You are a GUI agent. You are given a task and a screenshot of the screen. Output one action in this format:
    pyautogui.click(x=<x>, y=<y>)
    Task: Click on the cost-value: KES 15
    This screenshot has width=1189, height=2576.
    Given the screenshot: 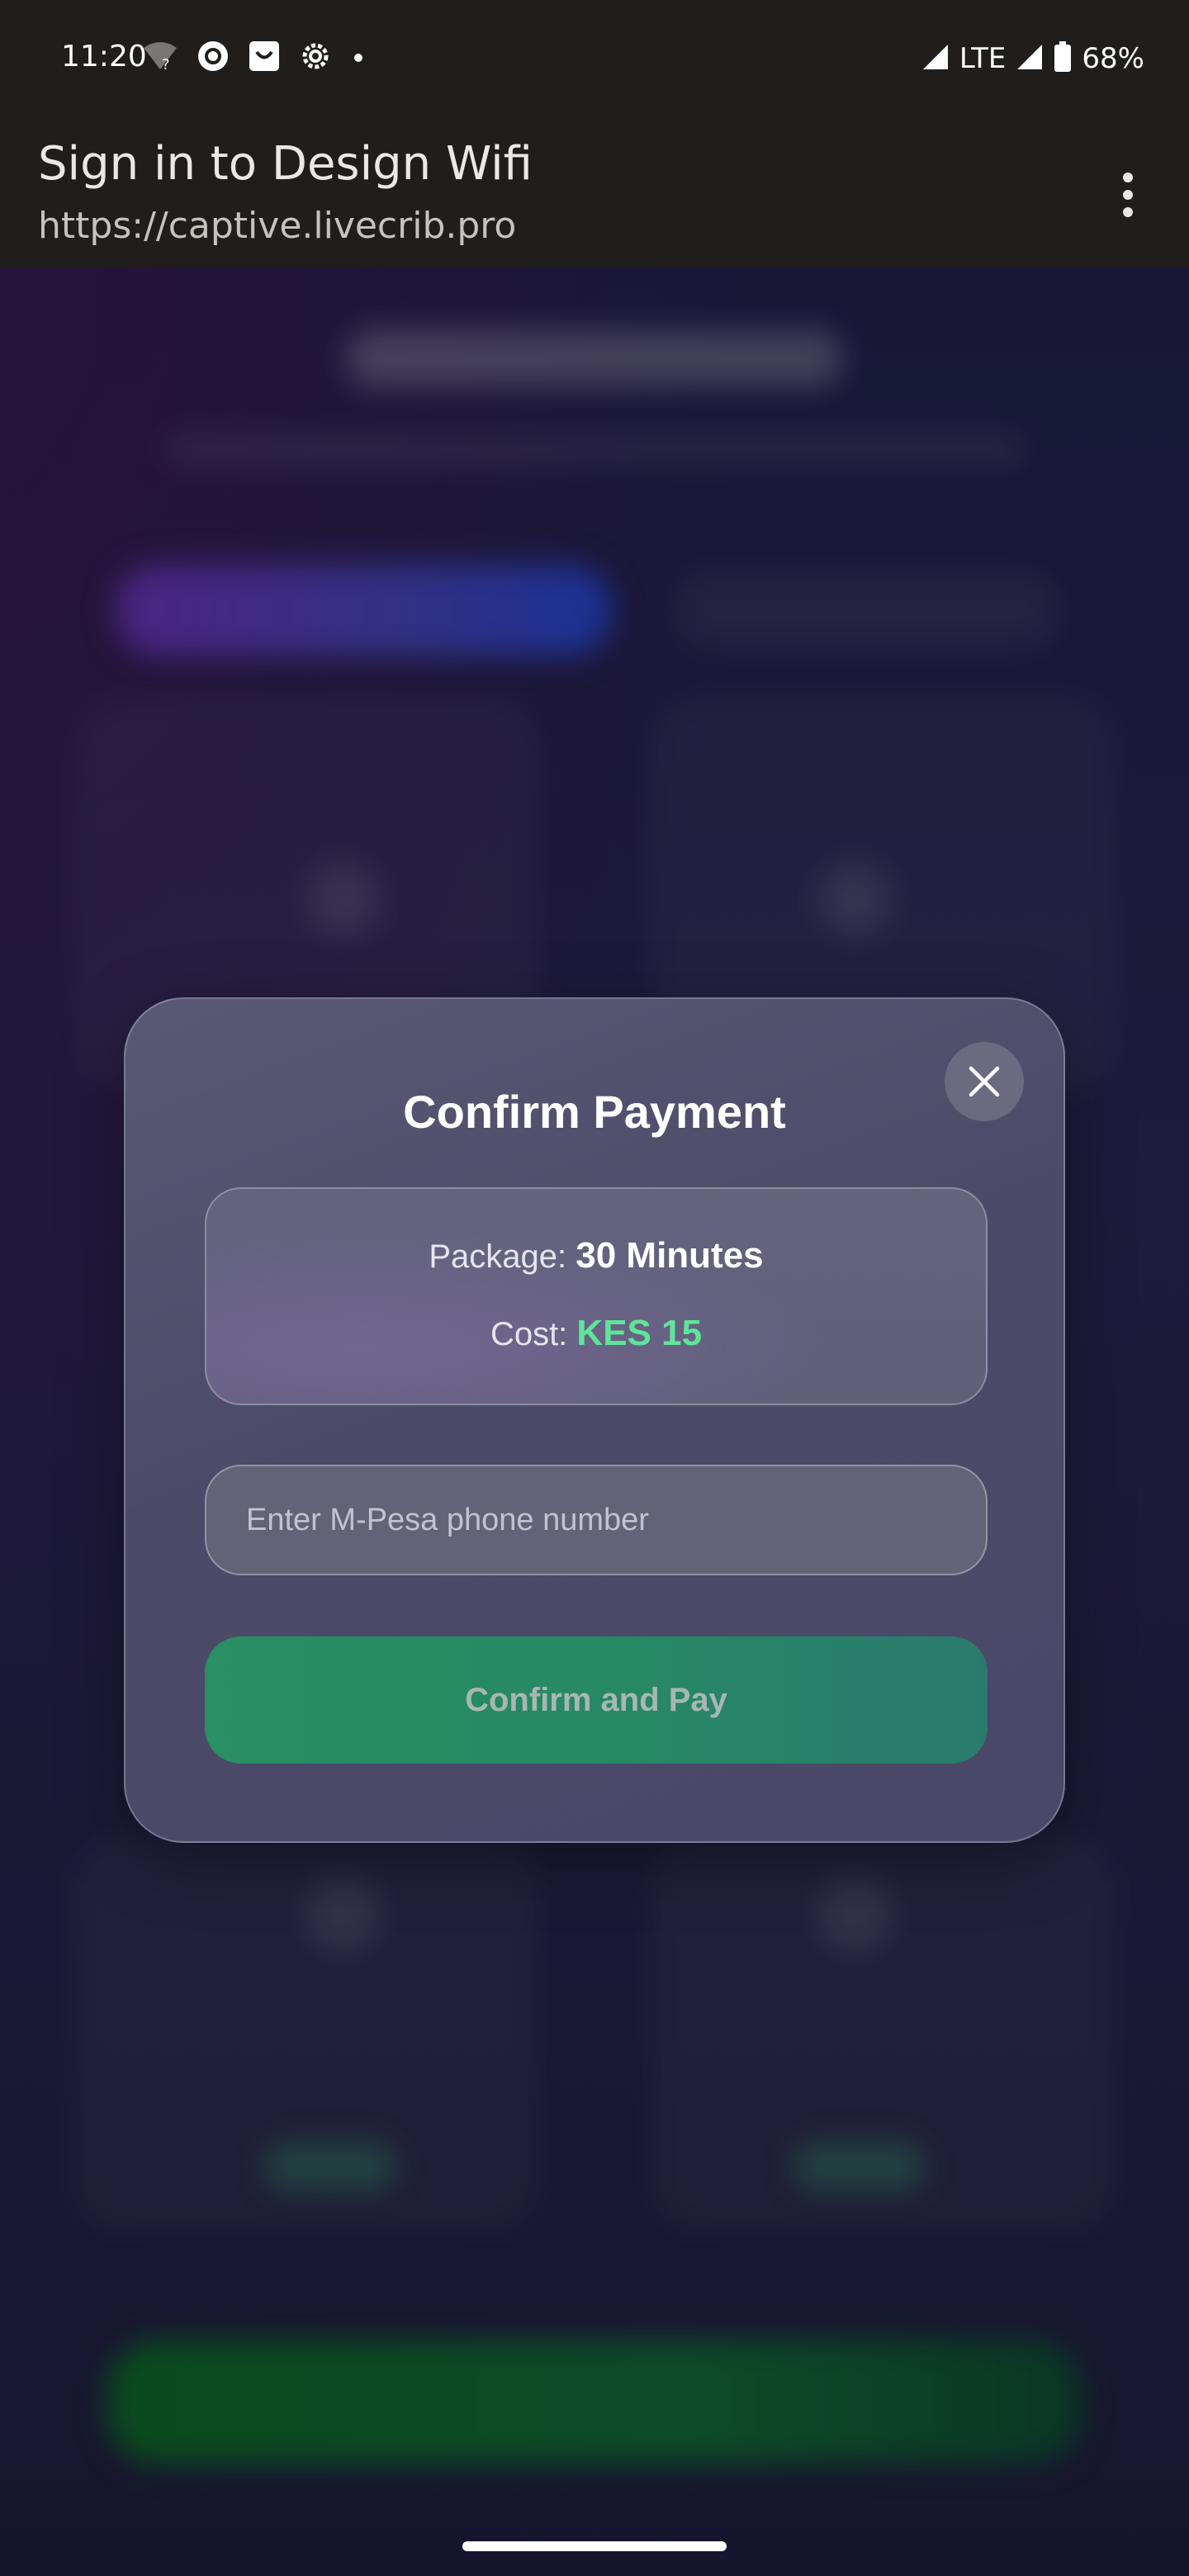 What is the action you would take?
    pyautogui.click(x=639, y=1333)
    